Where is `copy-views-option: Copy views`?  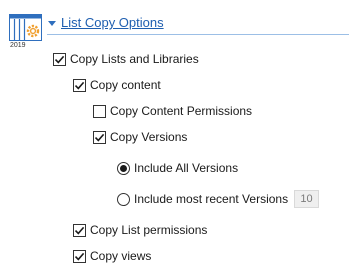
copy-views-option: Copy views is located at coordinates (112, 256).